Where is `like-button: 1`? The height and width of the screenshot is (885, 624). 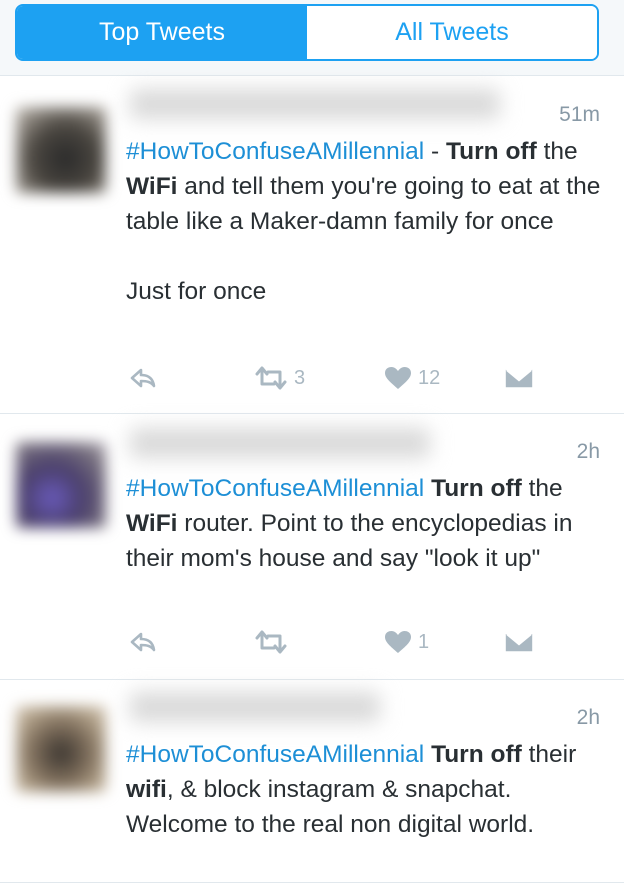
like-button: 1 is located at coordinates (406, 642).